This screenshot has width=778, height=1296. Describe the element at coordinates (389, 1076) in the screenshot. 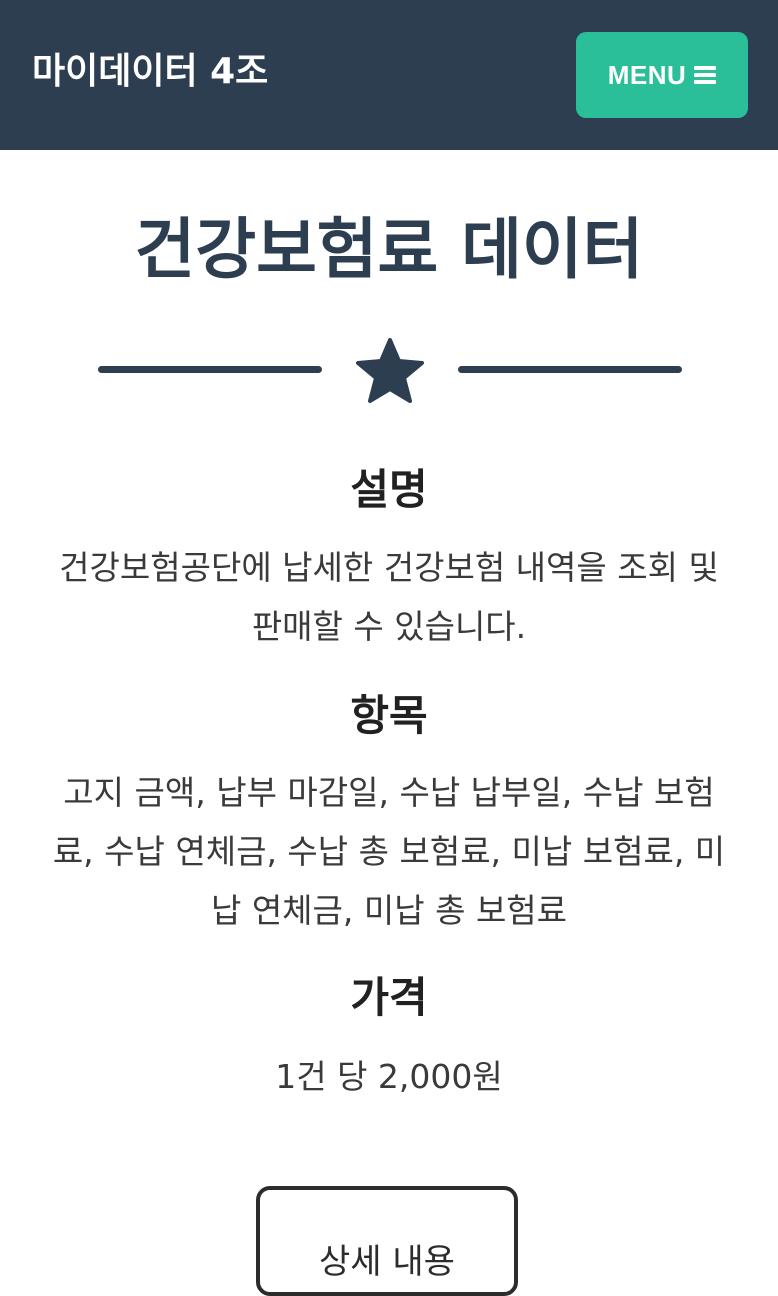

I see `section-text-price: 1건 당 2,000원` at that location.